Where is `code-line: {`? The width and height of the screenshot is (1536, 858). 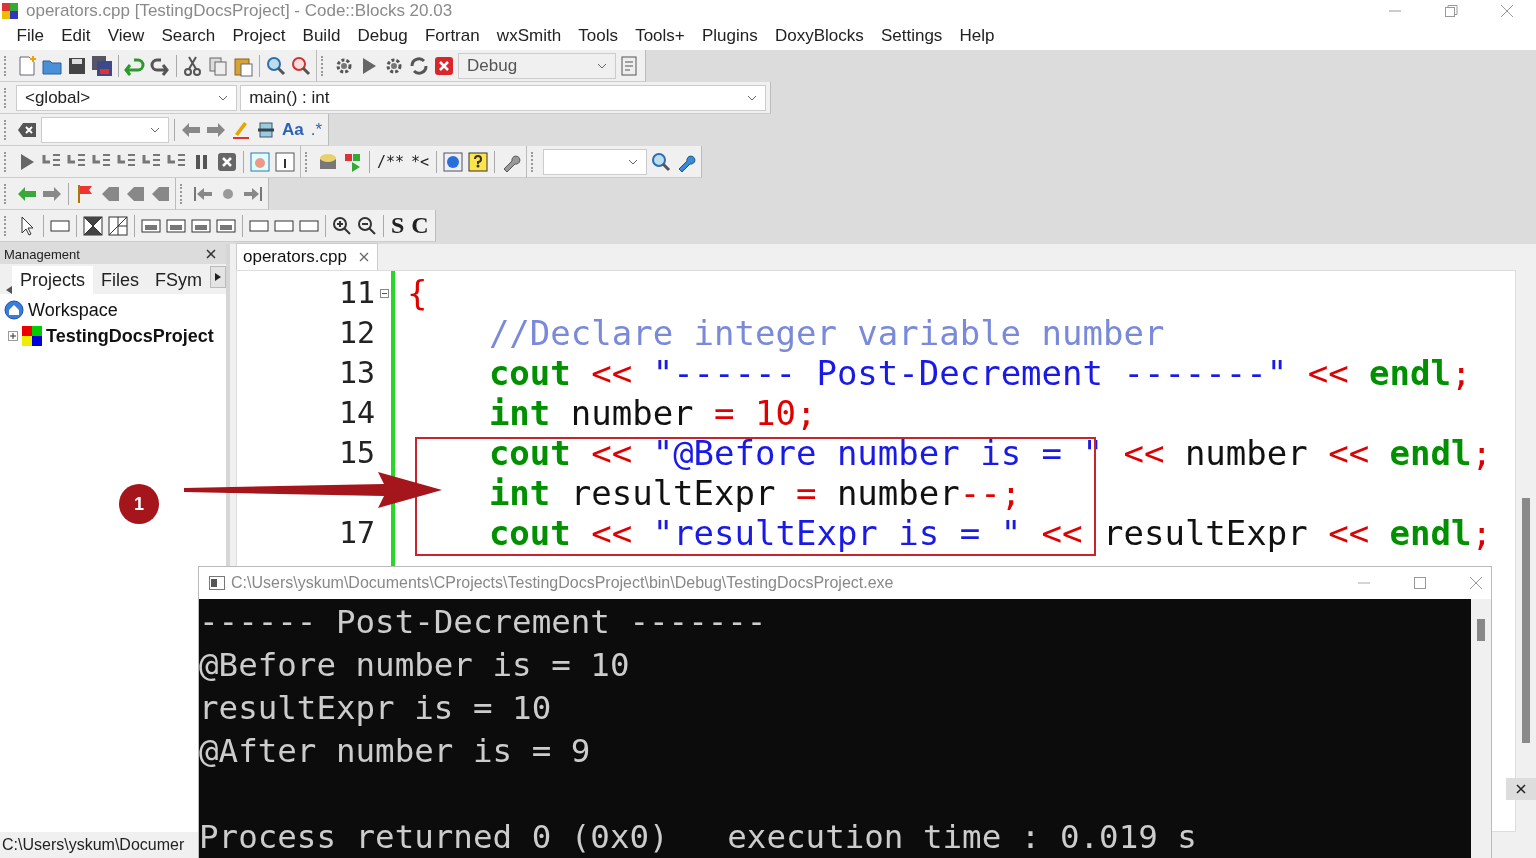
code-line: { is located at coordinates (418, 293).